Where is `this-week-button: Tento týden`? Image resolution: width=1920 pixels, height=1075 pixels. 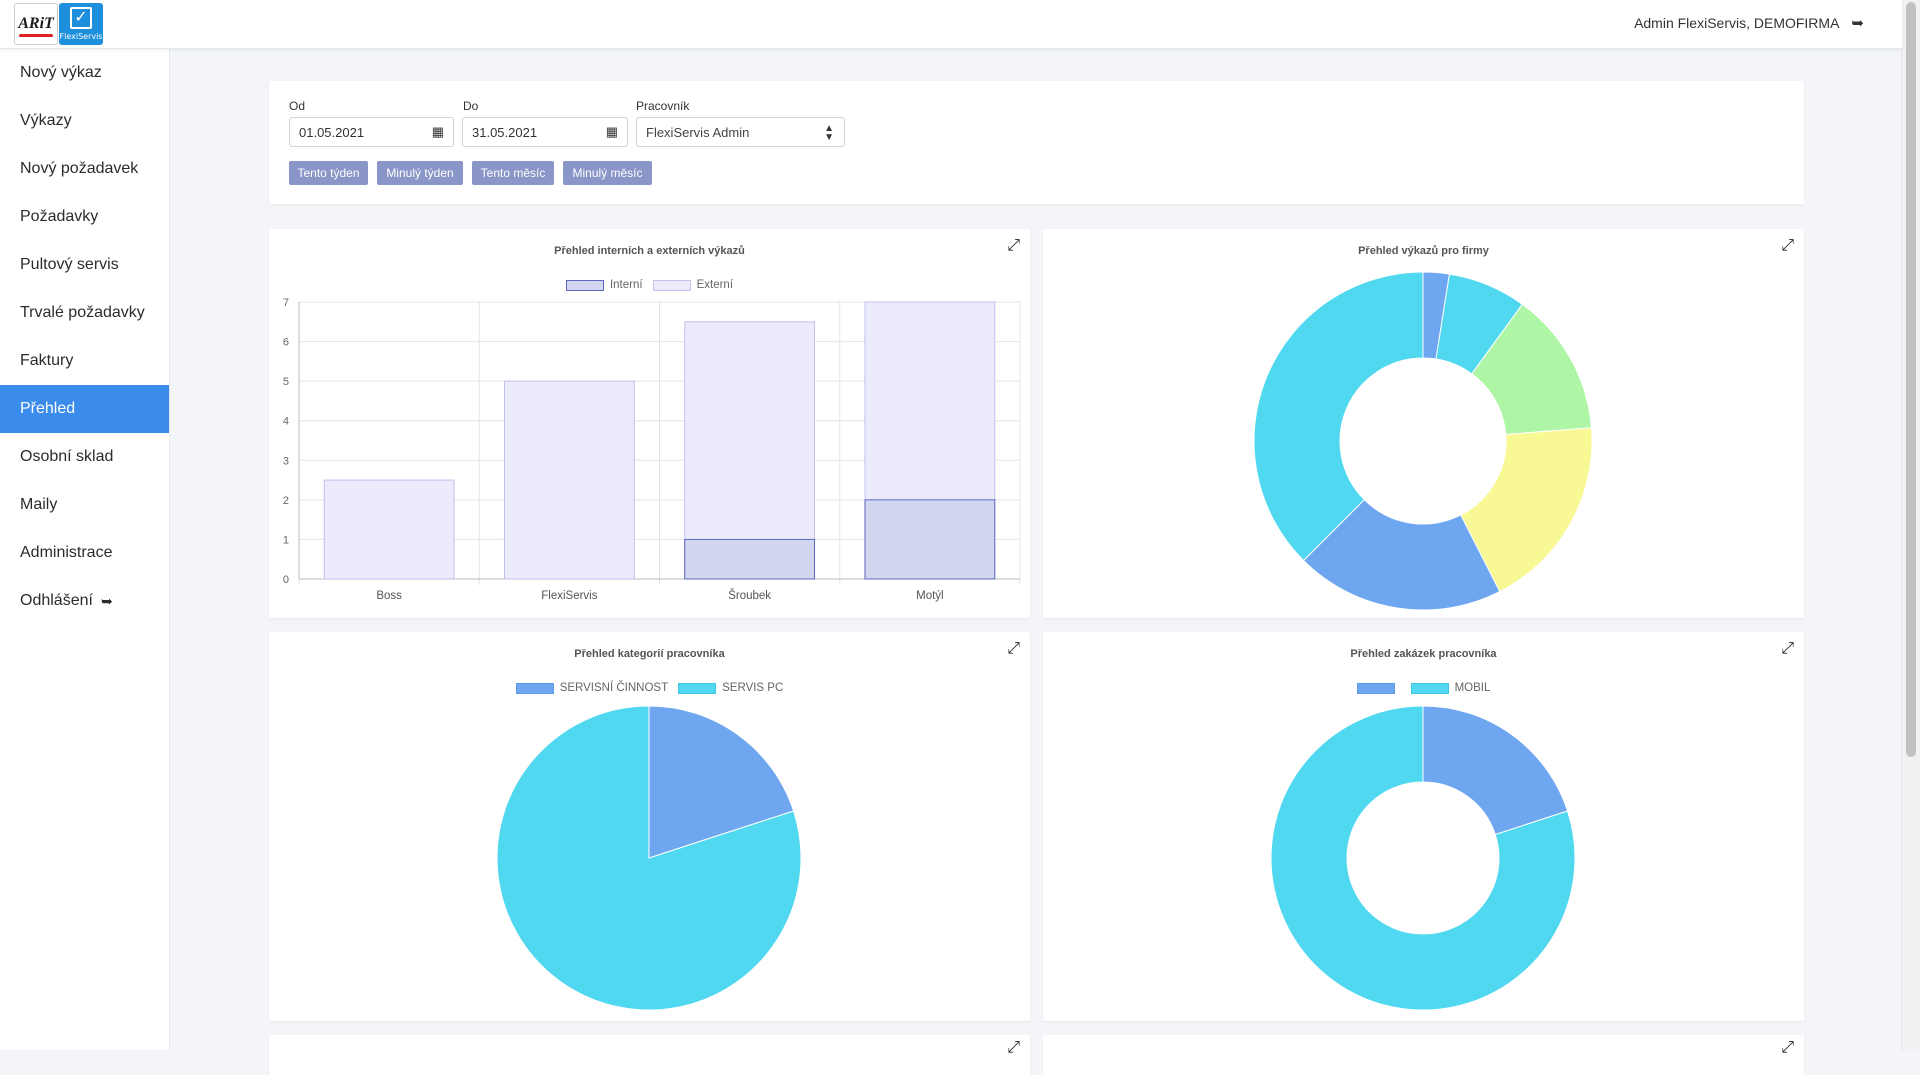
this-week-button: Tento týden is located at coordinates (328, 173).